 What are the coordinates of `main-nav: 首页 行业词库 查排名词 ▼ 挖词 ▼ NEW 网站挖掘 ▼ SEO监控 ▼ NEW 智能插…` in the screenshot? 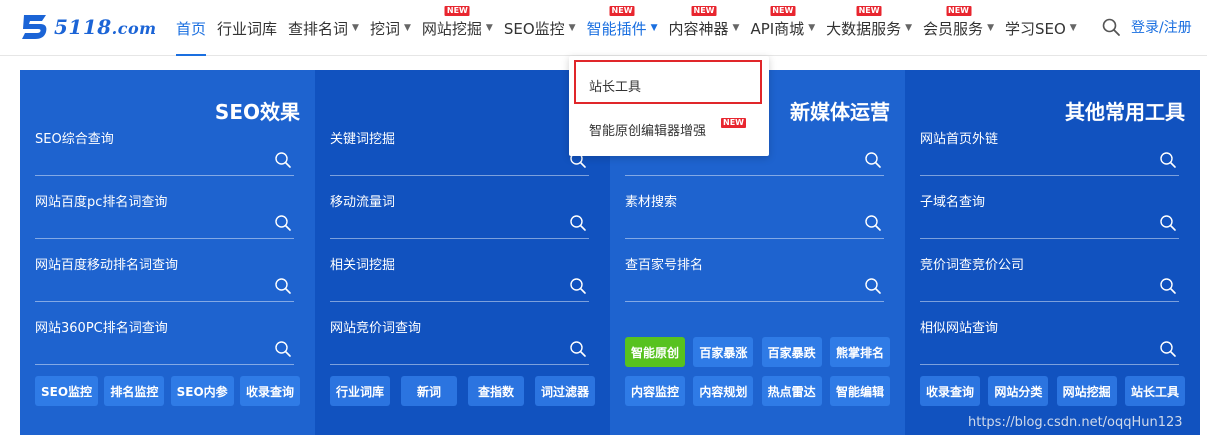 It's located at (632, 28).